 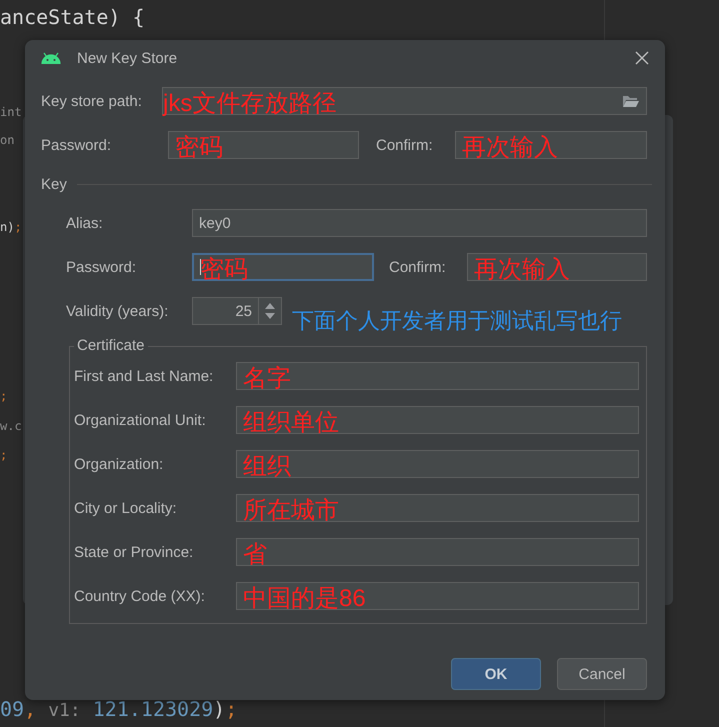 What do you see at coordinates (291, 511) in the screenshot?
I see `annotation-text: 所在城市` at bounding box center [291, 511].